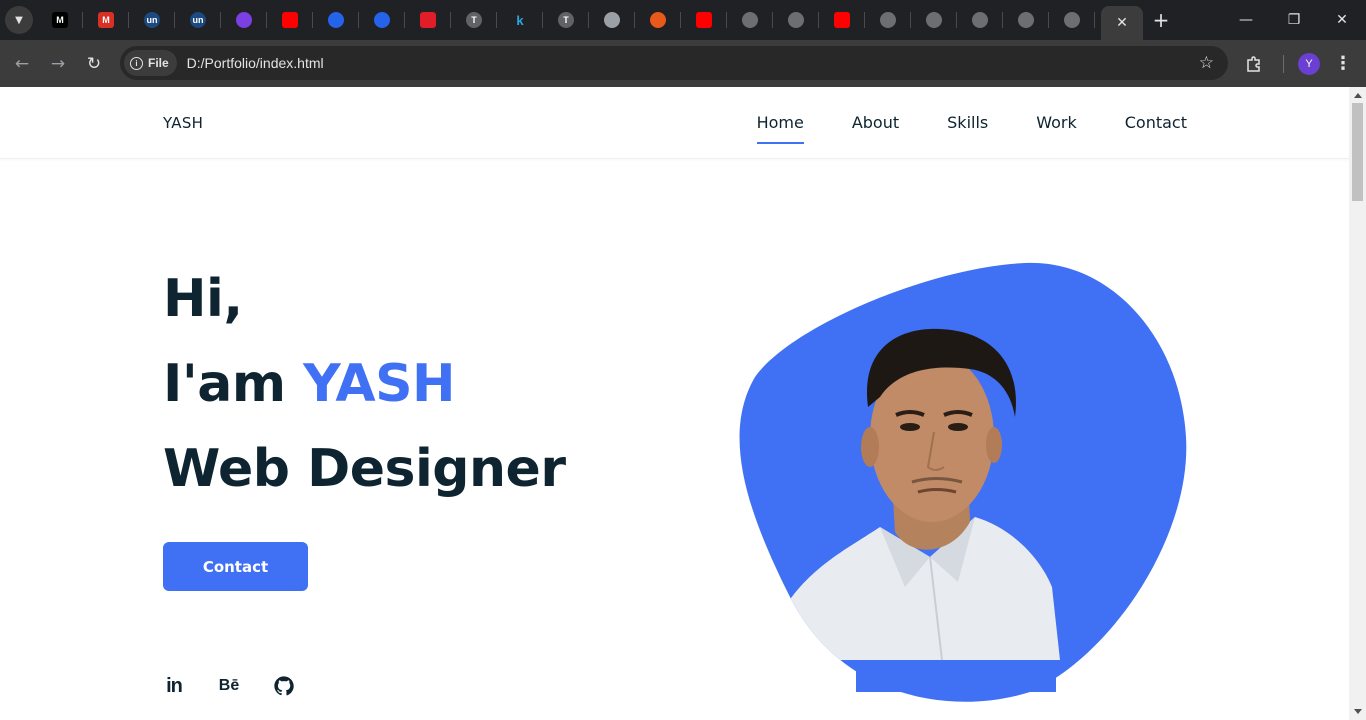 The image size is (1366, 720). I want to click on main-nav: Home About Skills Work Contact, so click(971, 128).